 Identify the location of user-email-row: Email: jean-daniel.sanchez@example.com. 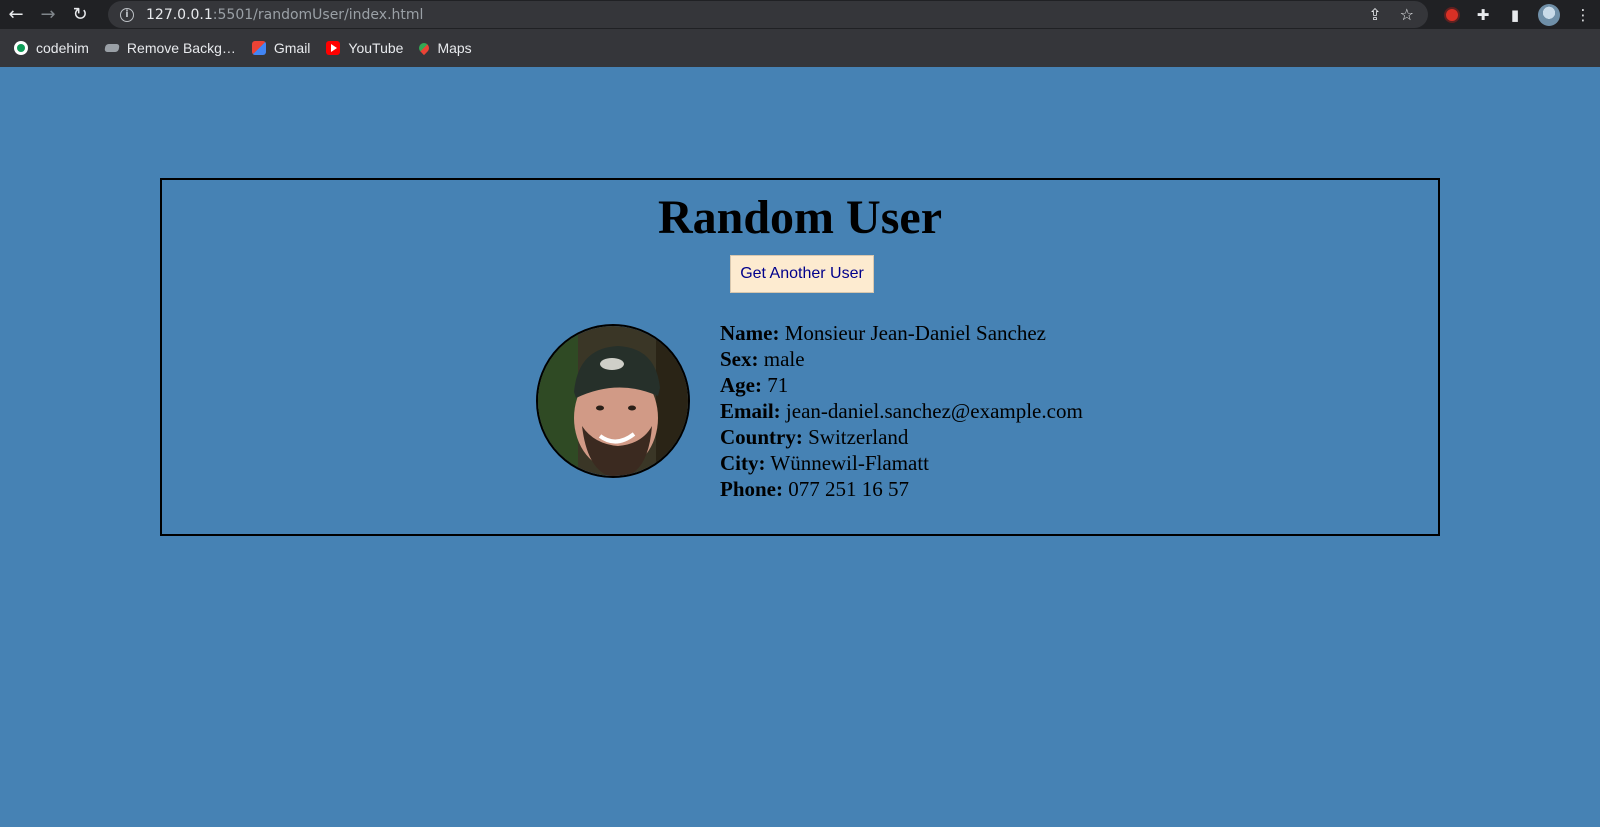
(901, 411).